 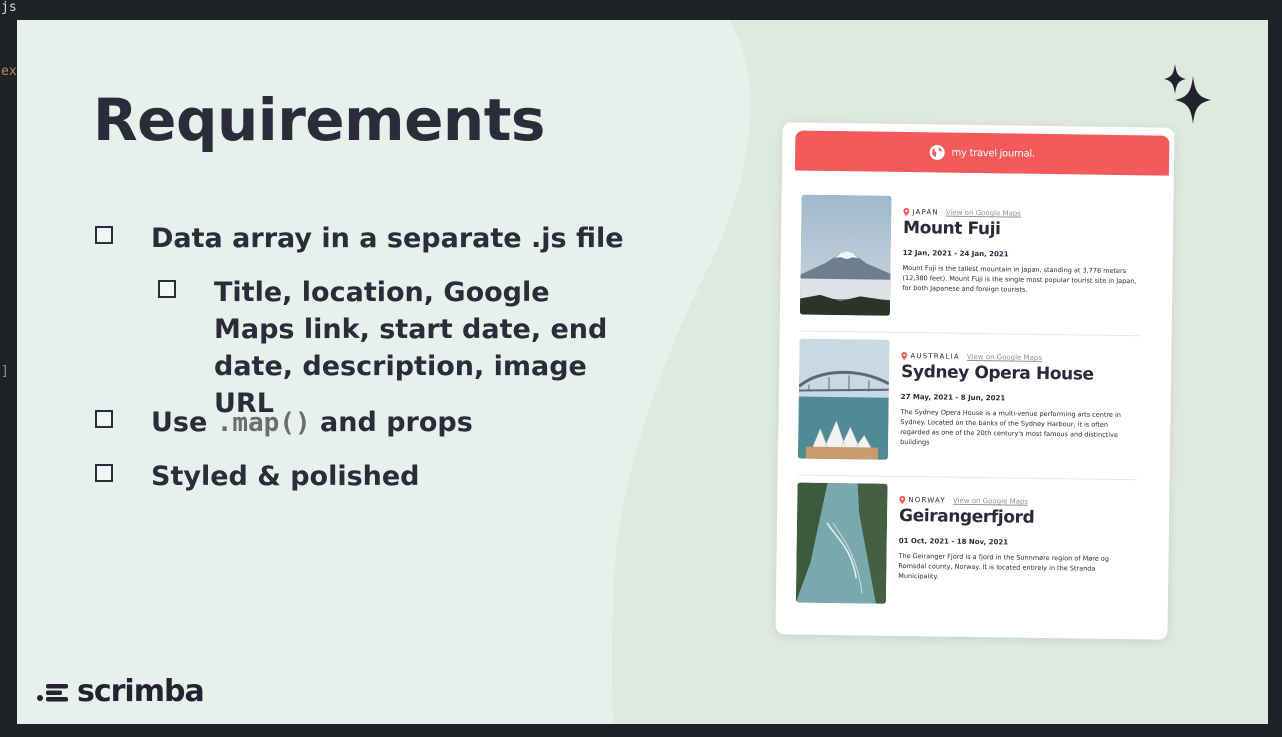 What do you see at coordinates (319, 120) in the screenshot?
I see `slide-title: Requirements` at bounding box center [319, 120].